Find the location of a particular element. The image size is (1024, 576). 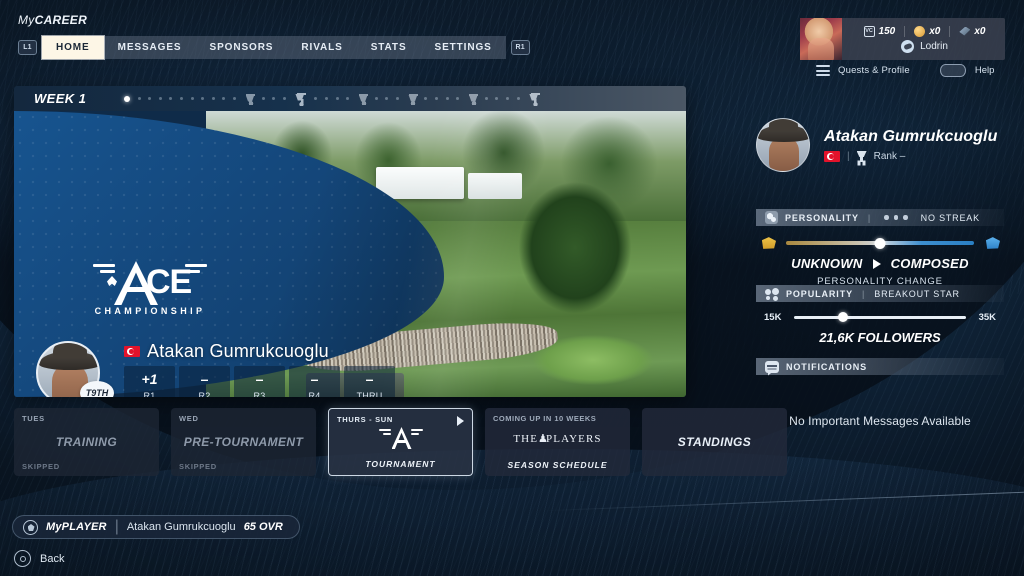

account-username-row: Lodrin is located at coordinates (924, 46).